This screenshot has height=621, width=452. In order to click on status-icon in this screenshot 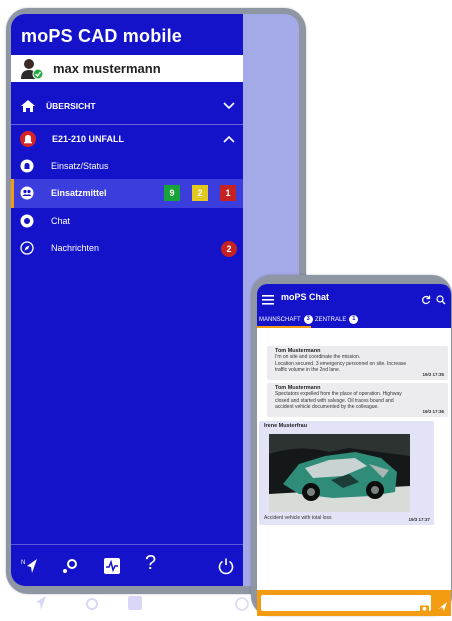, I will do `click(27, 166)`.